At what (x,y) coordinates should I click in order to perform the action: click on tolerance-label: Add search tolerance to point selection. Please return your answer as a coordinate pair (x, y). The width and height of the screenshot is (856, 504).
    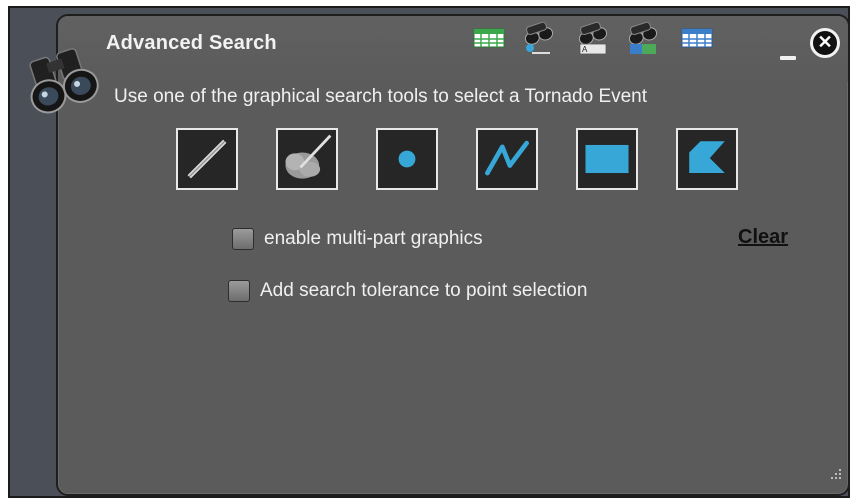
    Looking at the image, I should click on (423, 291).